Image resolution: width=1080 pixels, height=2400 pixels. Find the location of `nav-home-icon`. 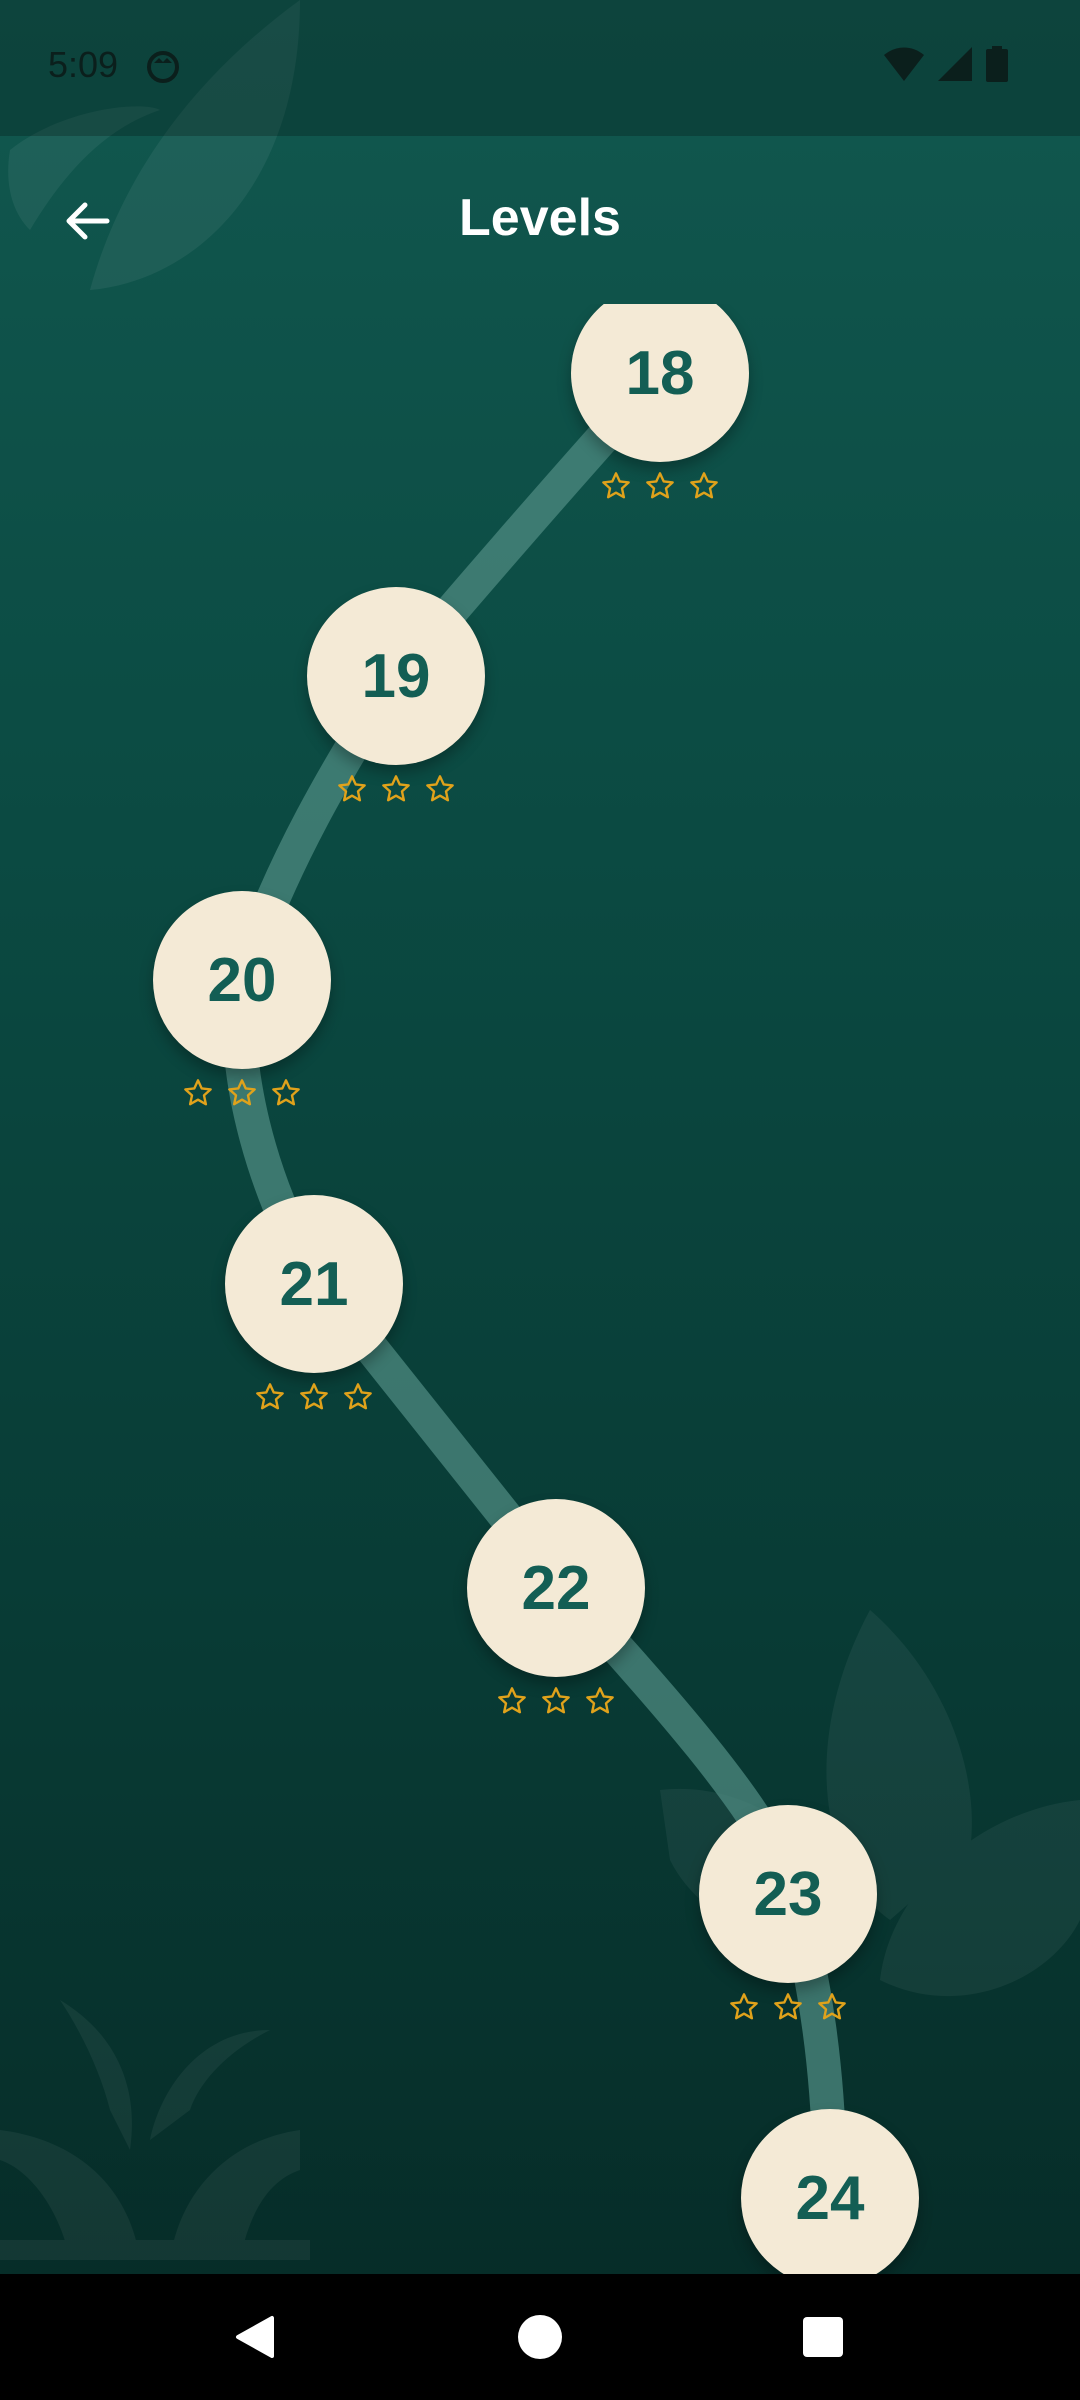

nav-home-icon is located at coordinates (540, 2337).